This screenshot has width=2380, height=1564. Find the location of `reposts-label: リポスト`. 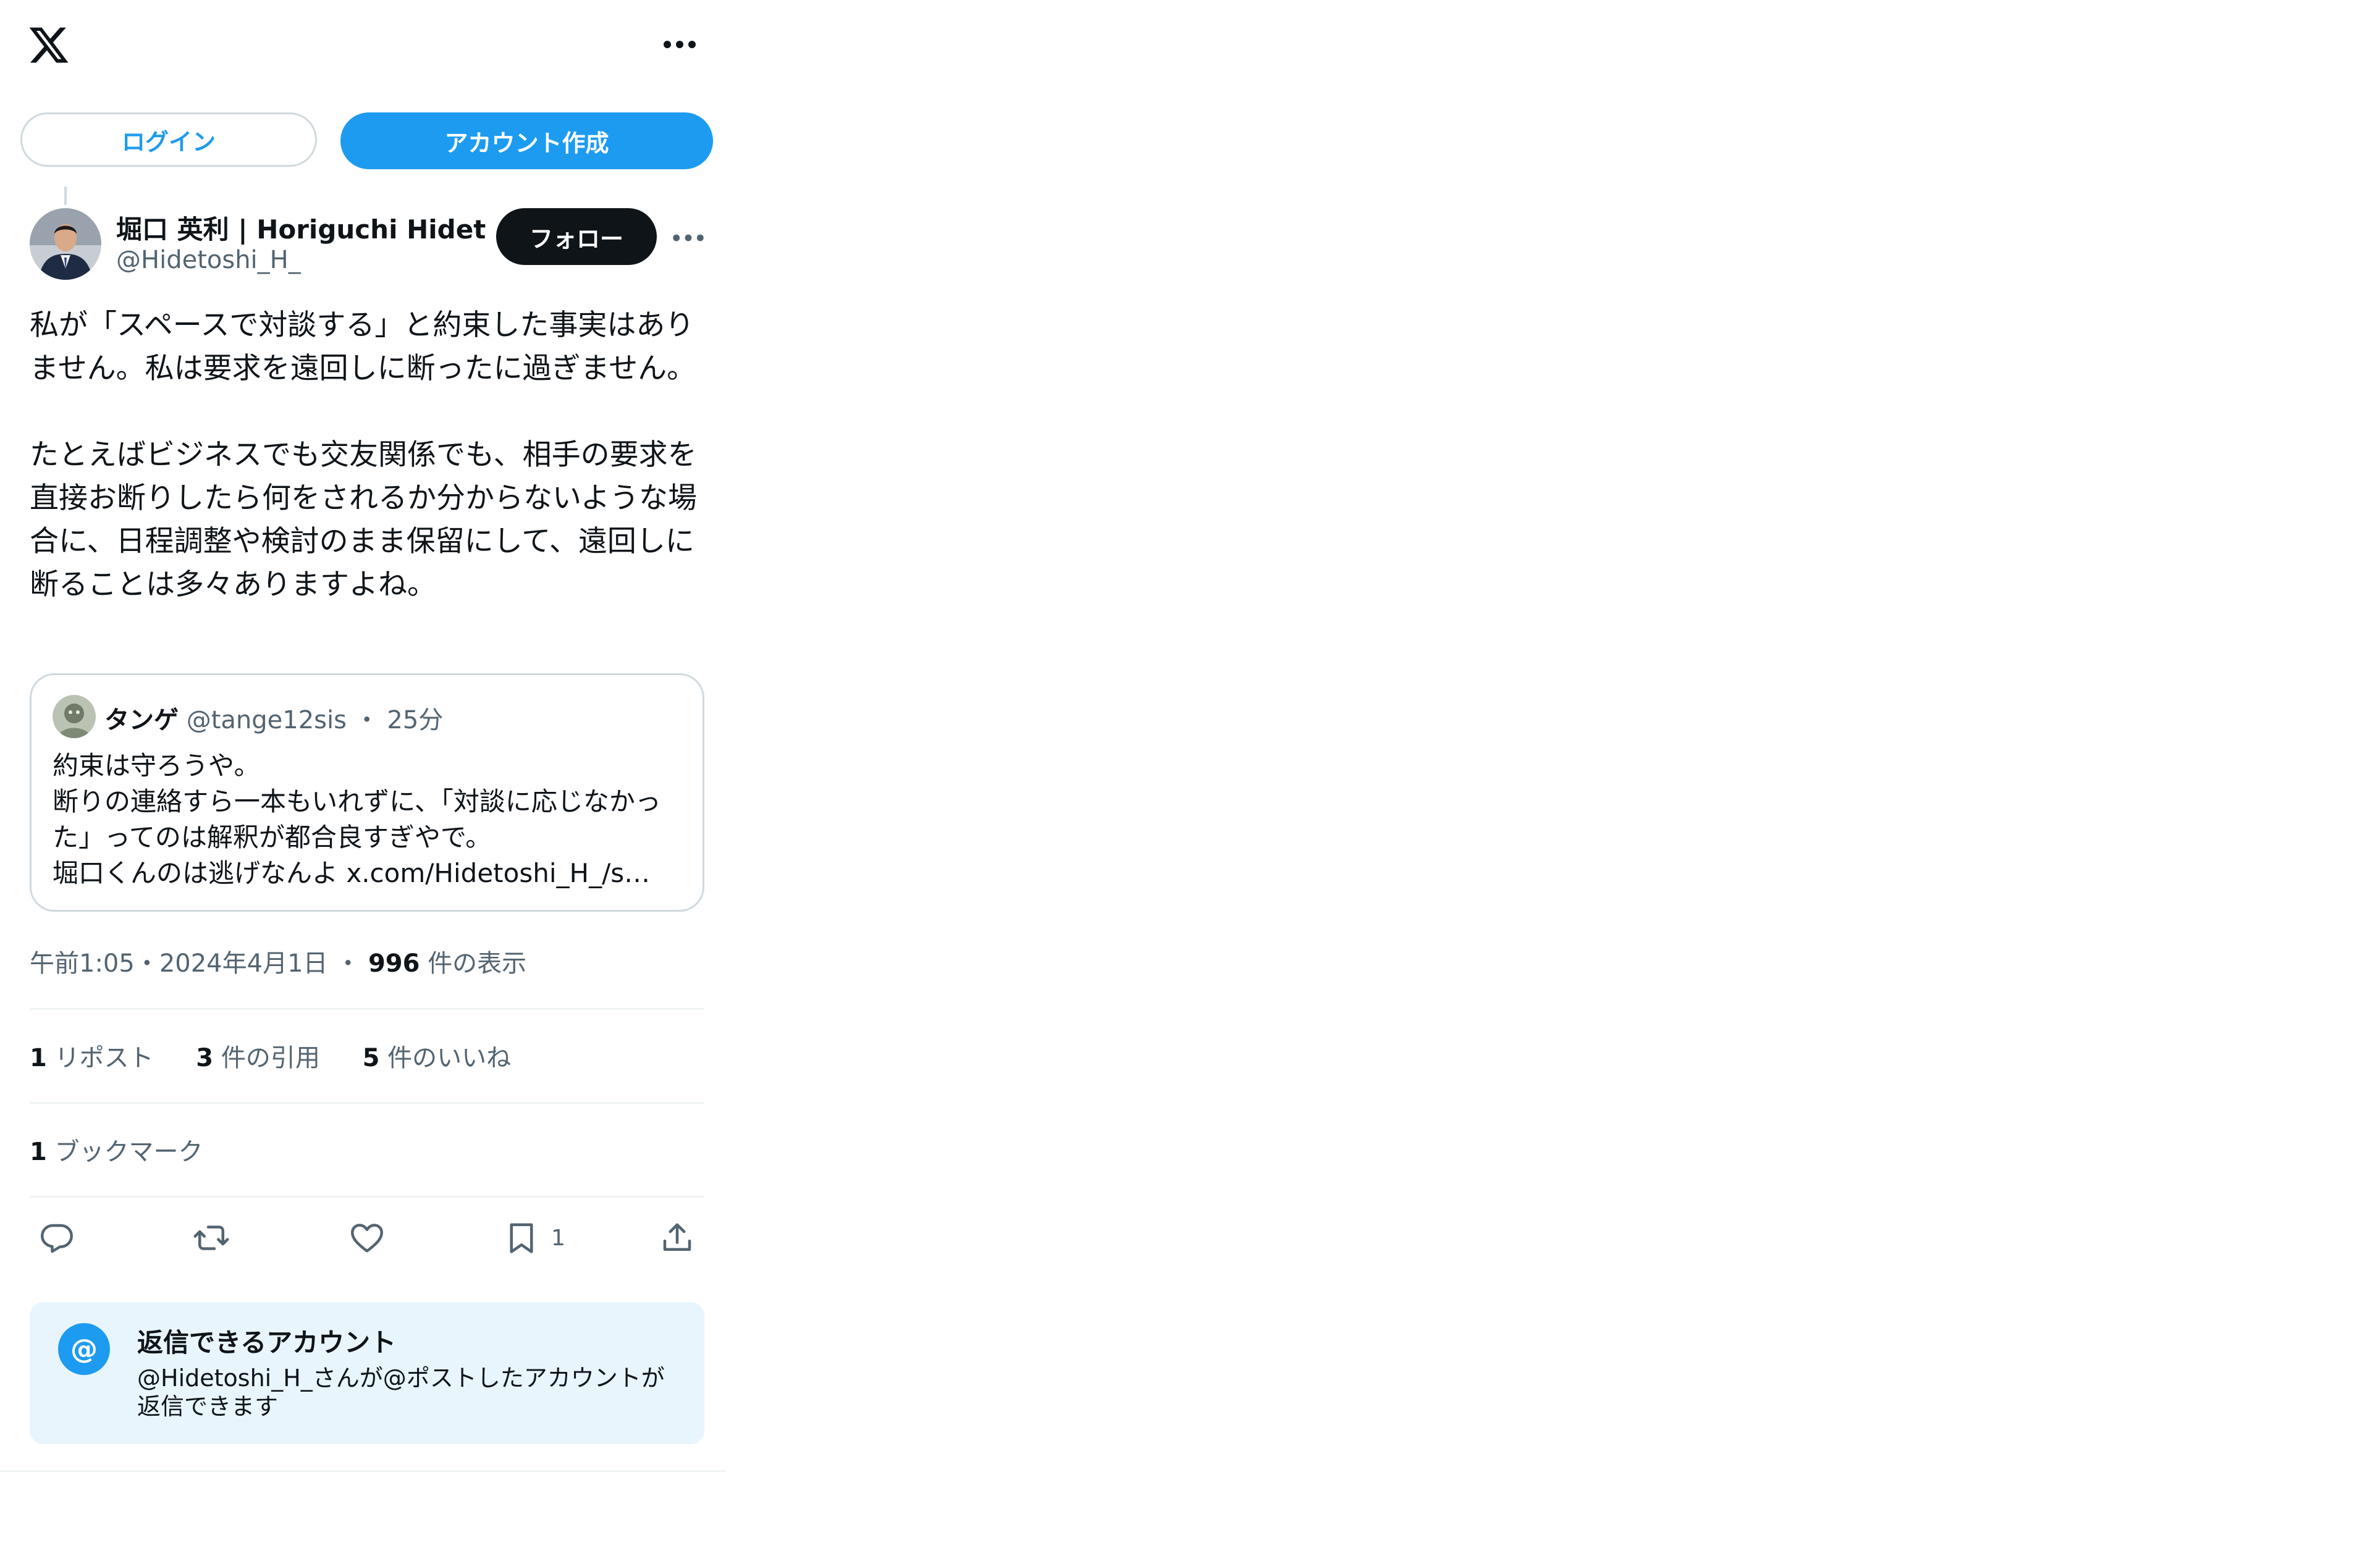

reposts-label: リポスト is located at coordinates (104, 1058).